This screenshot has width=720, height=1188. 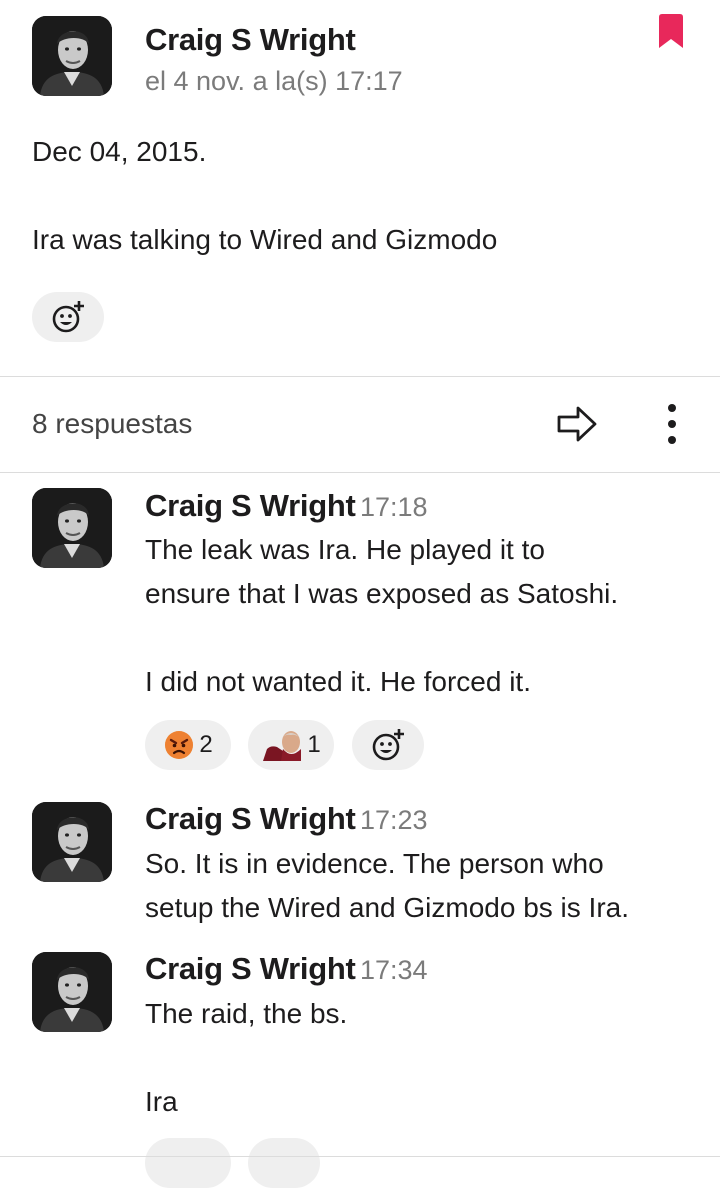 I want to click on parent-message-line: Ira was talking to Wired and Gizmodo, so click(x=265, y=239).